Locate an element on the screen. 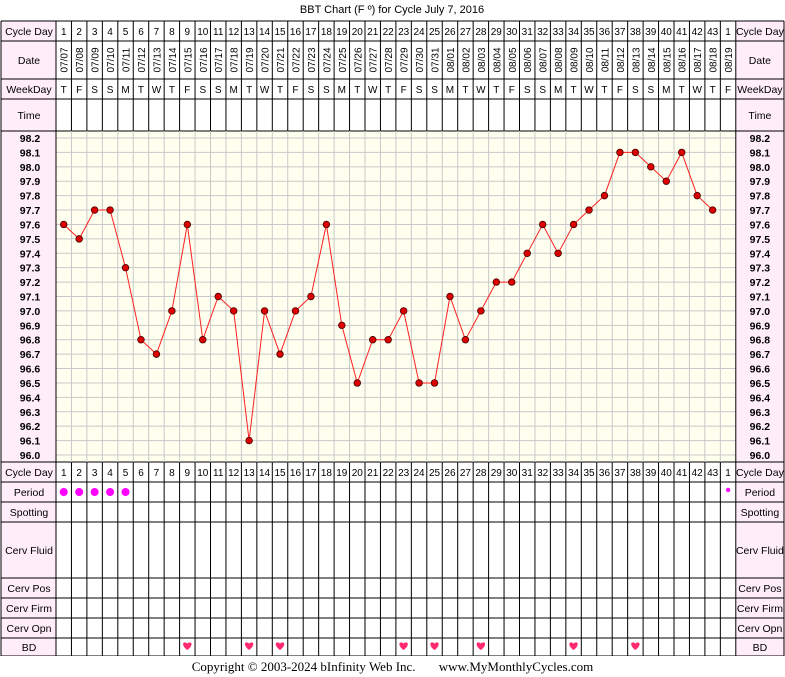 The height and width of the screenshot is (677, 785). date-label: 07/12 is located at coordinates (142, 59).